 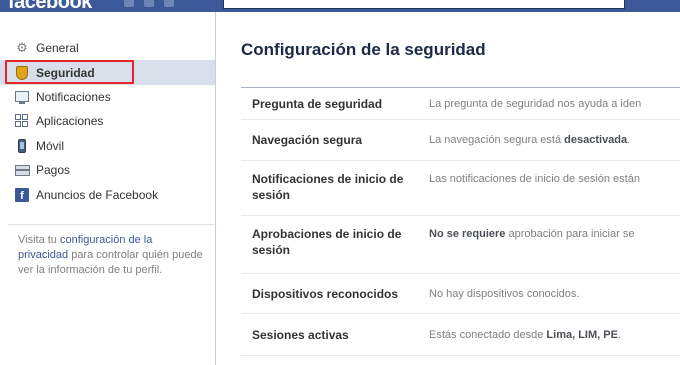 I want to click on monitor-icon, so click(x=22, y=97).